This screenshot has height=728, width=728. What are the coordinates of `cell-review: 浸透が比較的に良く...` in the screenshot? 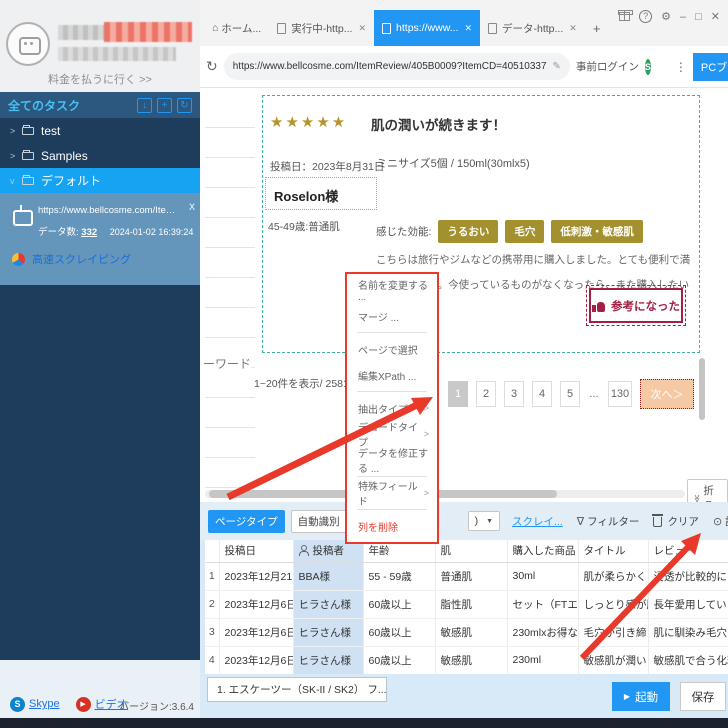 It's located at (688, 576).